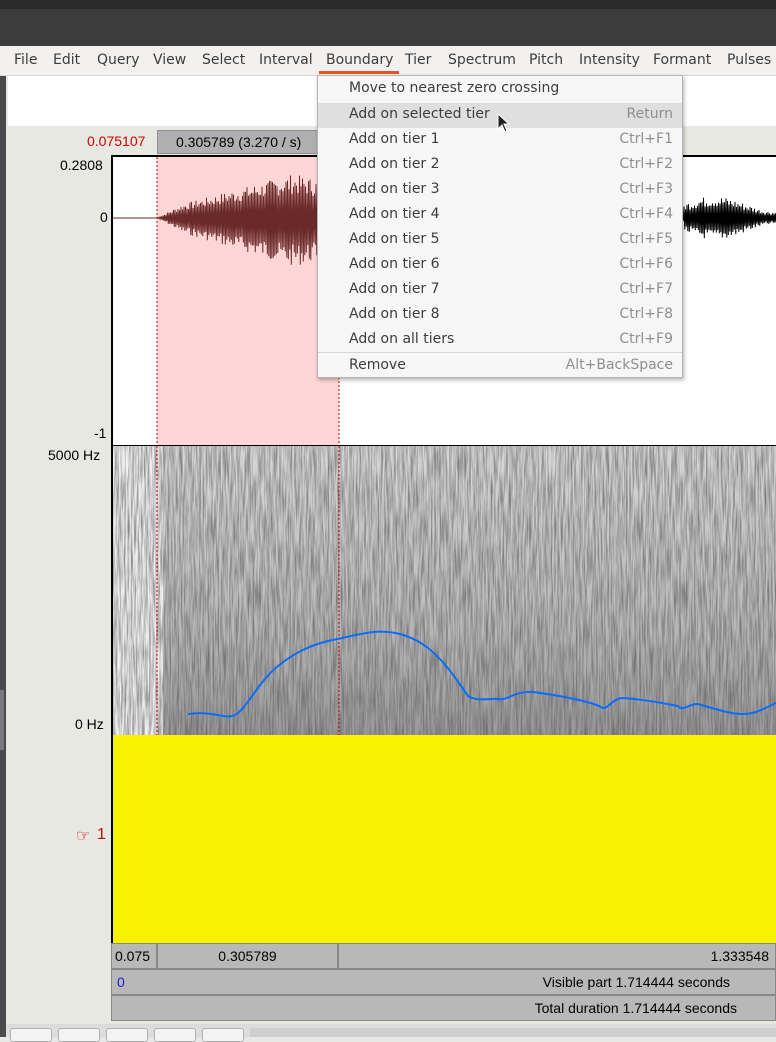  Describe the element at coordinates (749, 60) in the screenshot. I see `menu-pulses: Pulses` at that location.